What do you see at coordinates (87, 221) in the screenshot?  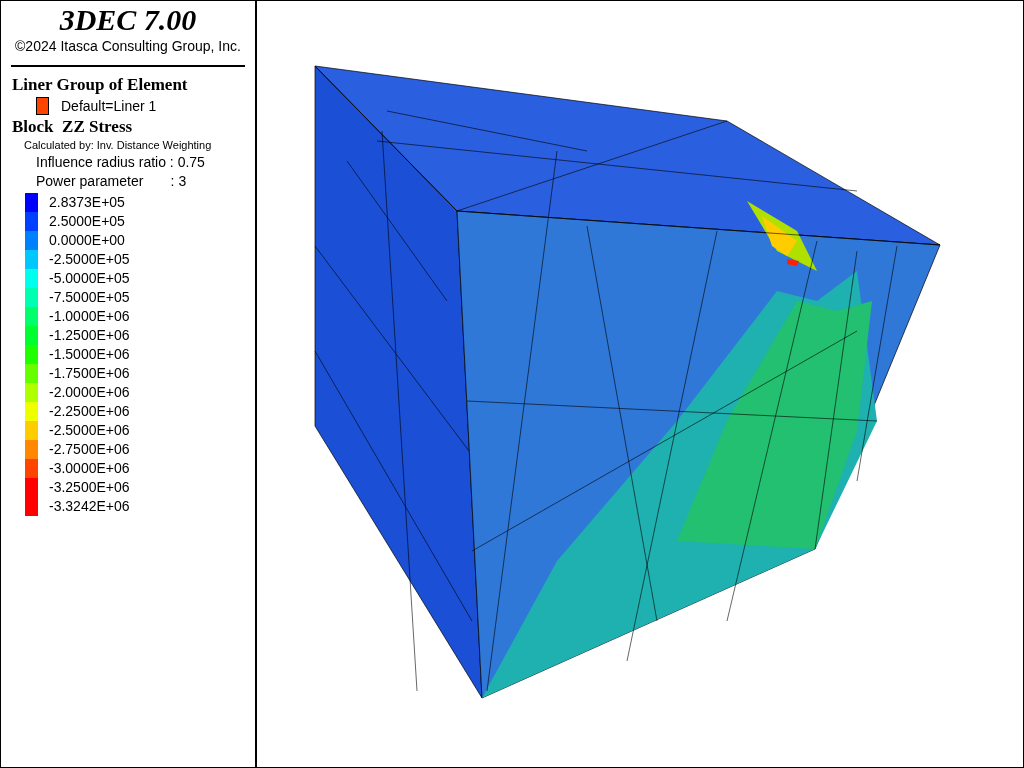 I see `legend-value: 2.5000E+05` at bounding box center [87, 221].